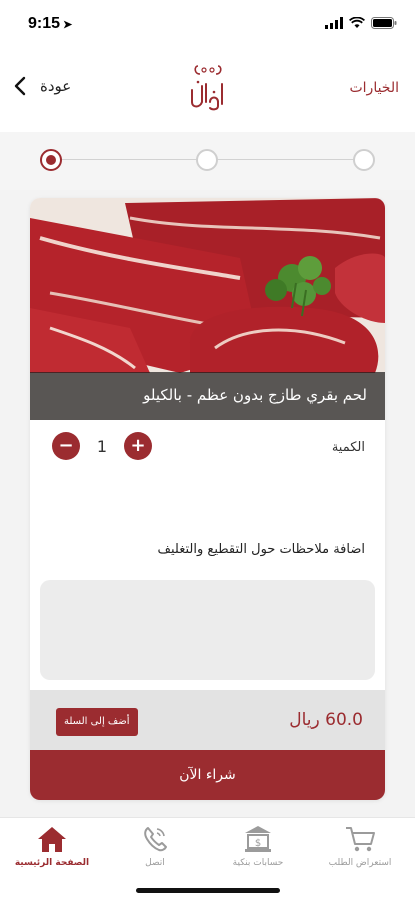 Image resolution: width=415 pixels, height=900 pixels. Describe the element at coordinates (334, 23) in the screenshot. I see `signal-icon` at that location.